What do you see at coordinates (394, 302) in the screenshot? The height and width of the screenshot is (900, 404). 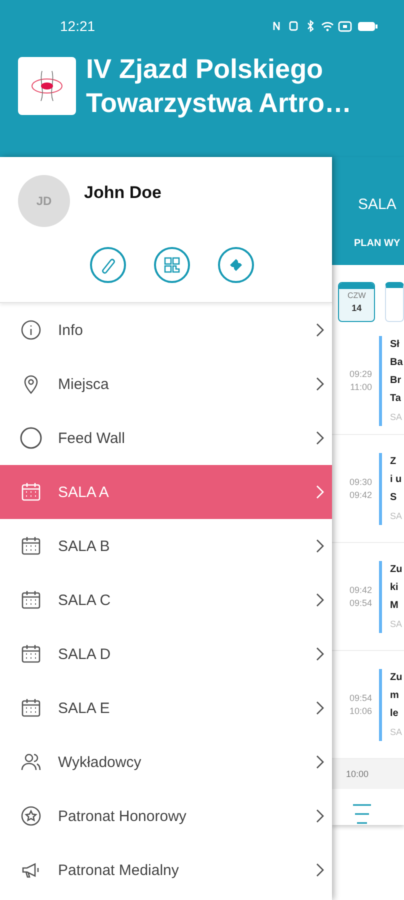 I see `day-chip` at bounding box center [394, 302].